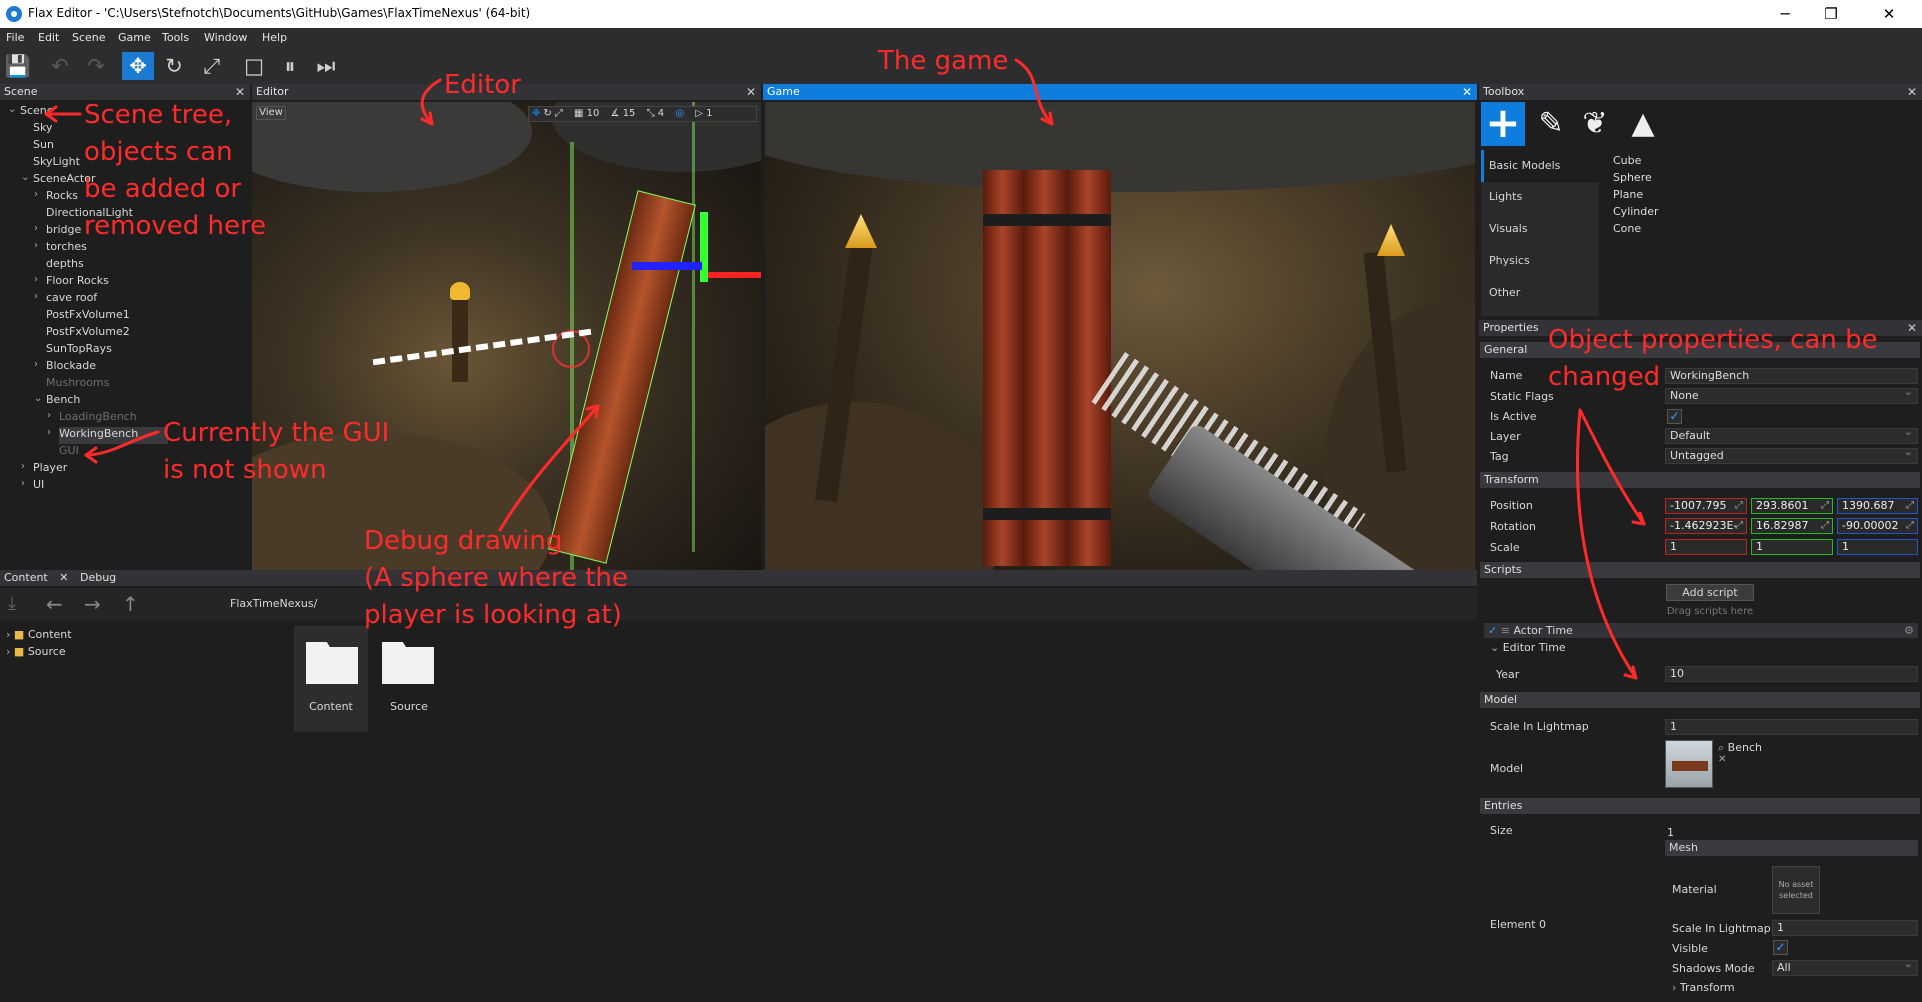 The image size is (1922, 1002). What do you see at coordinates (559, 113) in the screenshot?
I see `scale-mode-icon: ⤢` at bounding box center [559, 113].